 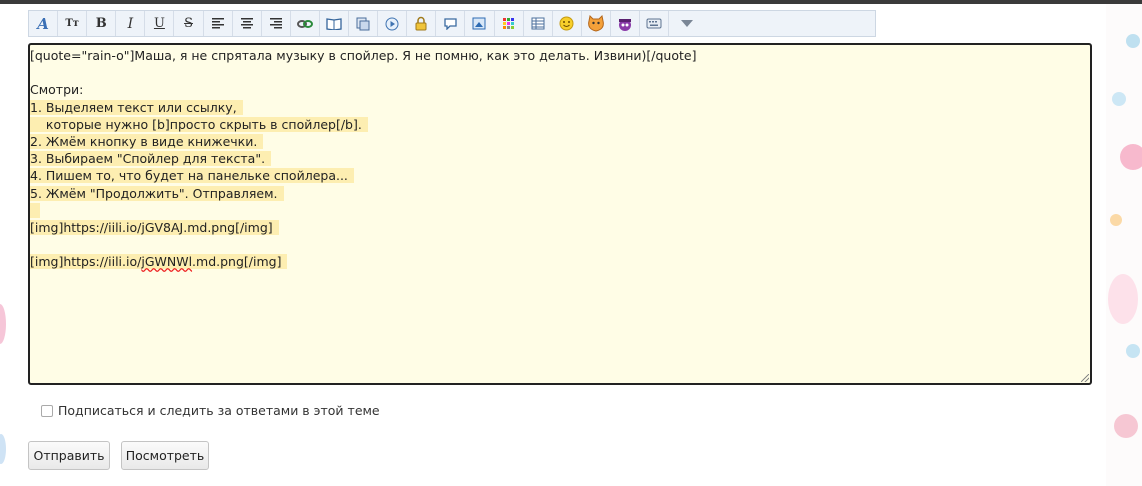 I want to click on cat-sticker-button, so click(x=596, y=23).